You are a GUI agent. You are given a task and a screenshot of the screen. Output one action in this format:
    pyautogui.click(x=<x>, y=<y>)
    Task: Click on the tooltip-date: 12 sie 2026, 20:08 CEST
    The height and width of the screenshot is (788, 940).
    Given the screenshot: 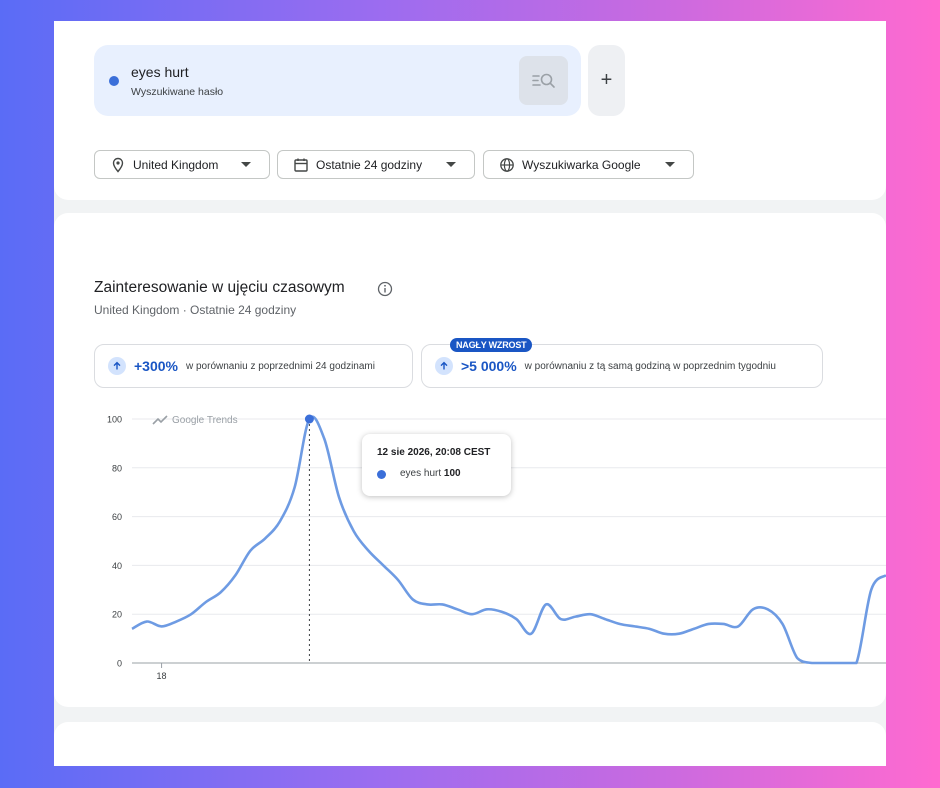 What is the action you would take?
    pyautogui.click(x=434, y=452)
    